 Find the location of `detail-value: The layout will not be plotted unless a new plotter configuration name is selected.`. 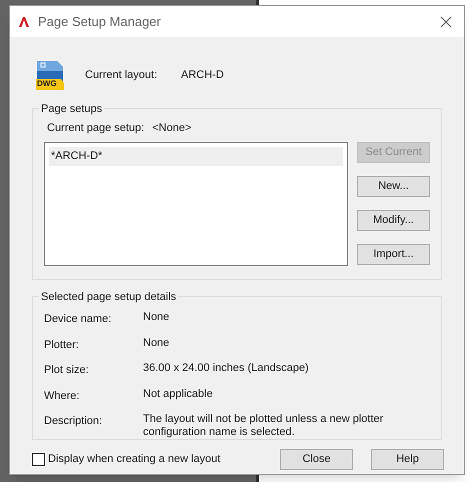

detail-value: The layout will not be plotted unless a new plotter configuration name is selected. is located at coordinates (263, 426).